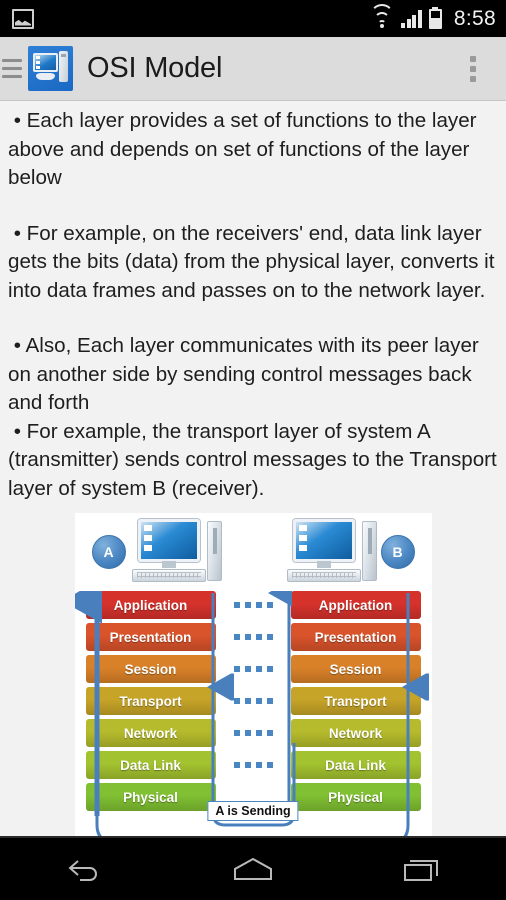 The width and height of the screenshot is (506, 900). Describe the element at coordinates (13, 68) in the screenshot. I see `drawer-indicator-icon` at that location.